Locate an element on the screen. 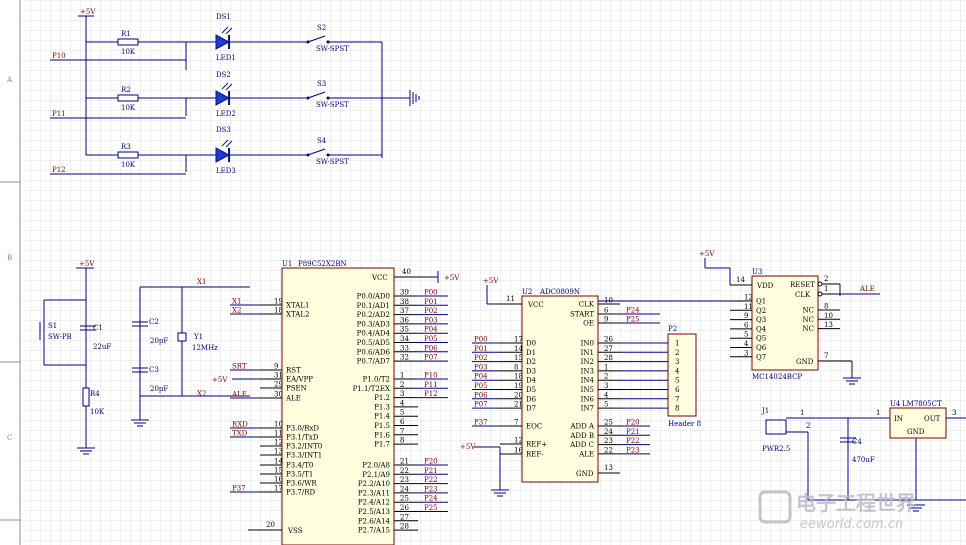  u3-pin-8-name: NC is located at coordinates (808, 311).